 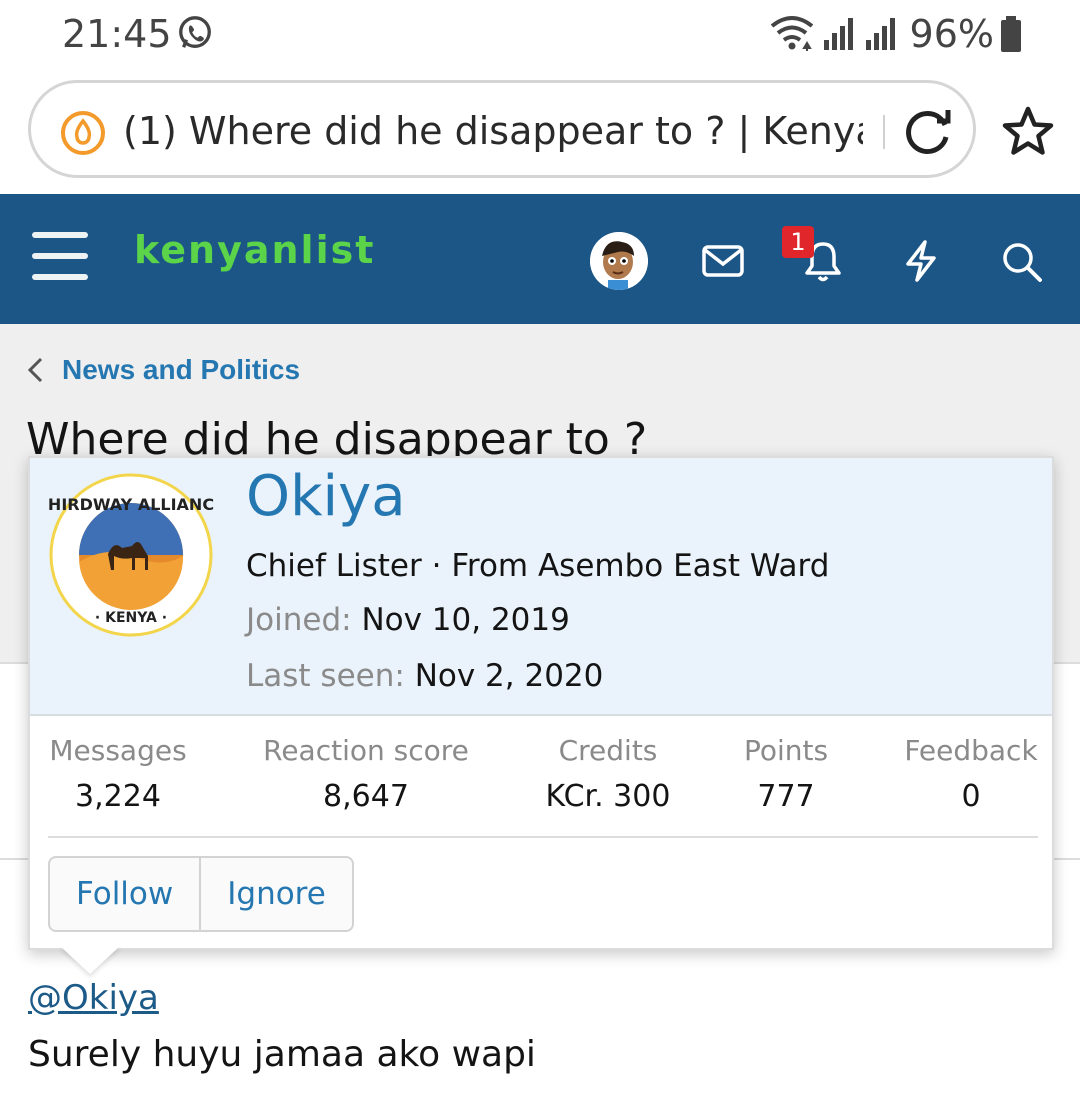 What do you see at coordinates (282, 1054) in the screenshot?
I see `post-body: Surely huyu jamaa ako wapi` at bounding box center [282, 1054].